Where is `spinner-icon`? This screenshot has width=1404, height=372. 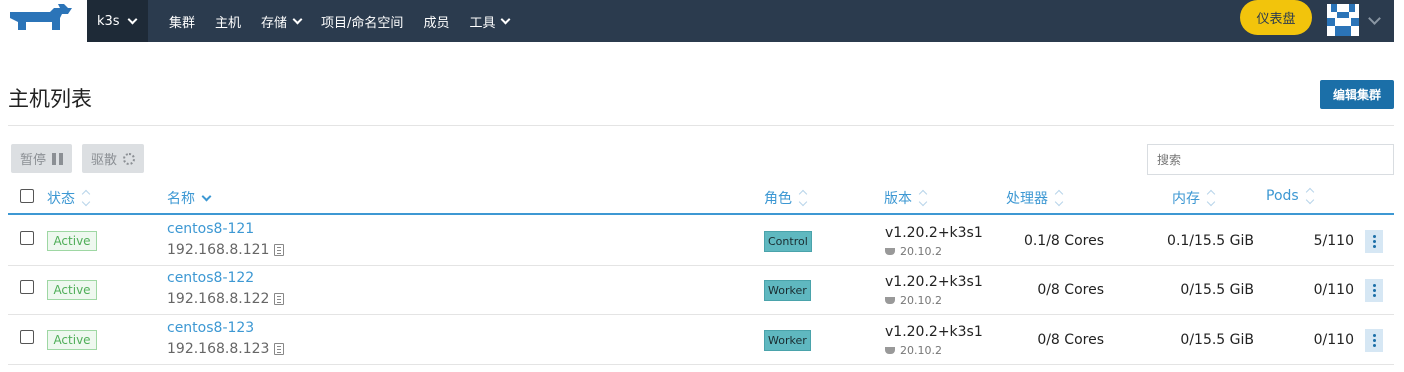 spinner-icon is located at coordinates (129, 158).